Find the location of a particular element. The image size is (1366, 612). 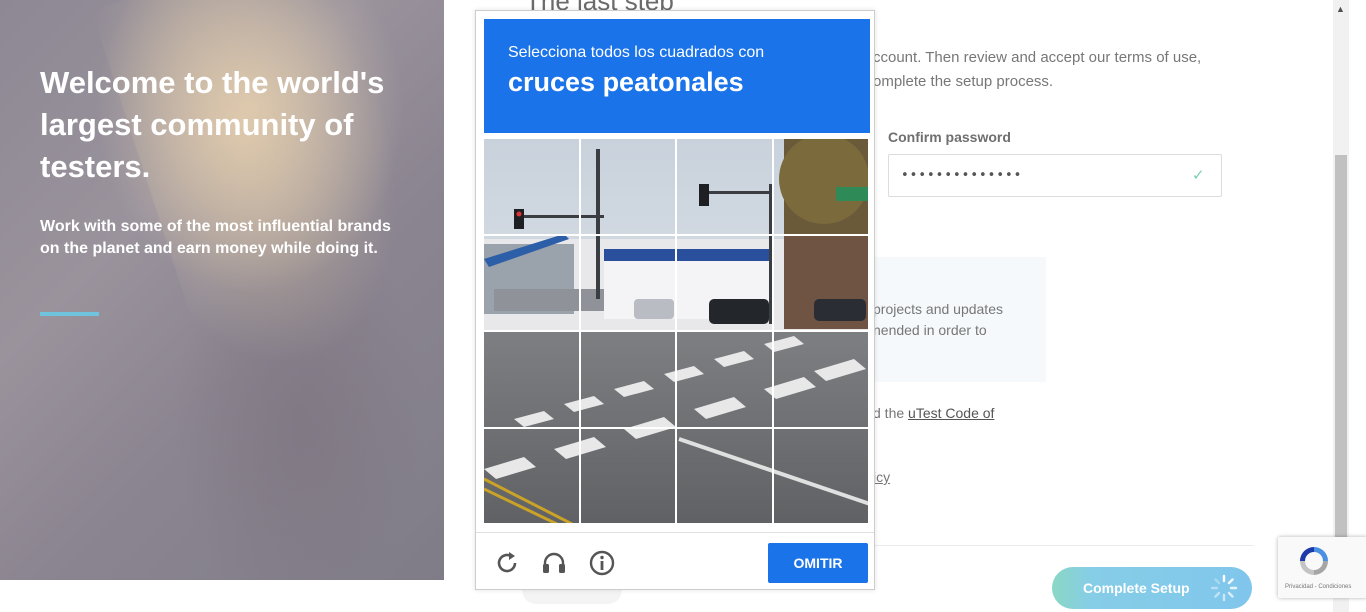

recaptcha-terms: Privacidad - Condiciones is located at coordinates (1318, 587).